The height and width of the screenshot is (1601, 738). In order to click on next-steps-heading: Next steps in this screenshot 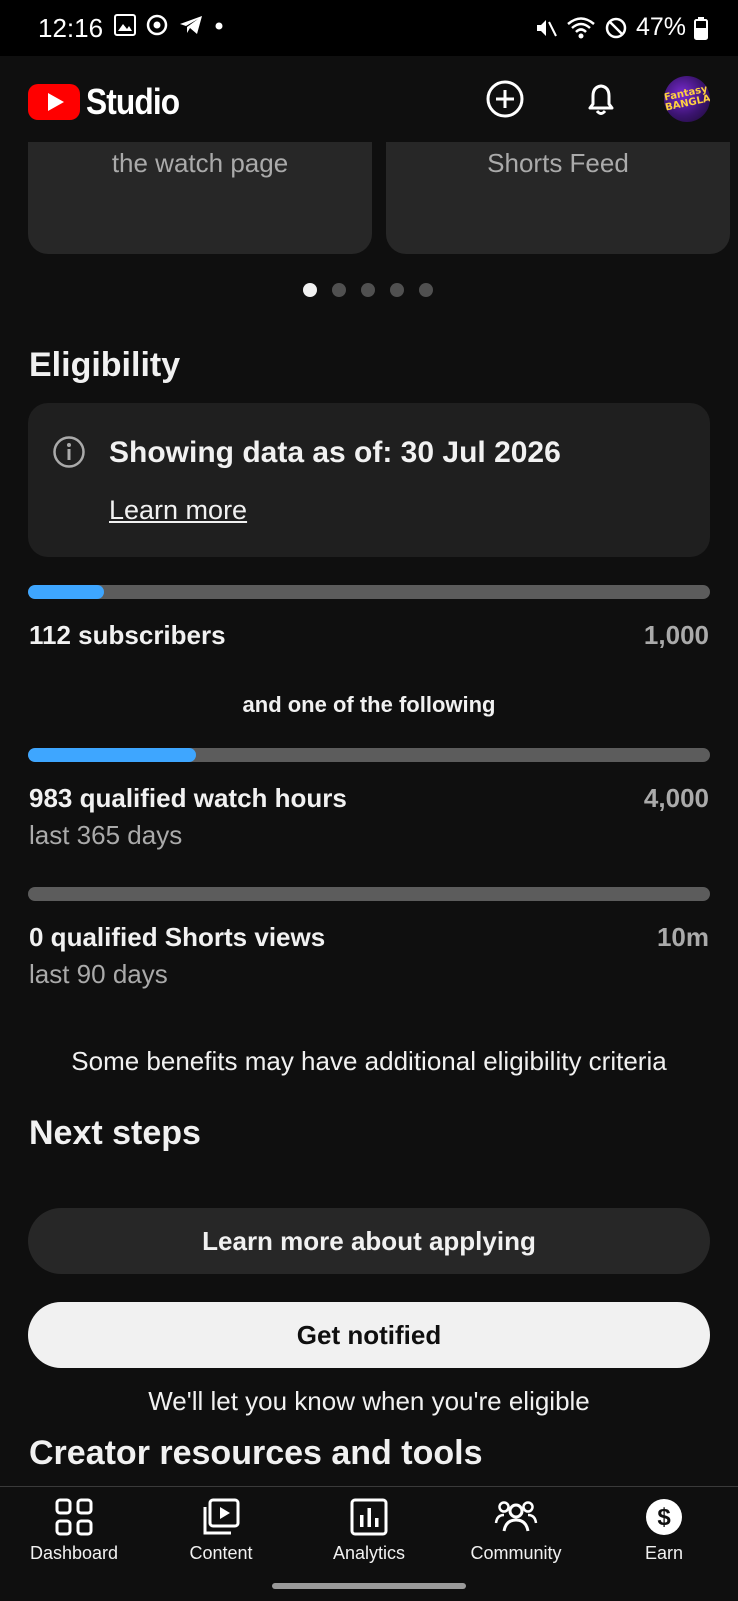, I will do `click(115, 1133)`.